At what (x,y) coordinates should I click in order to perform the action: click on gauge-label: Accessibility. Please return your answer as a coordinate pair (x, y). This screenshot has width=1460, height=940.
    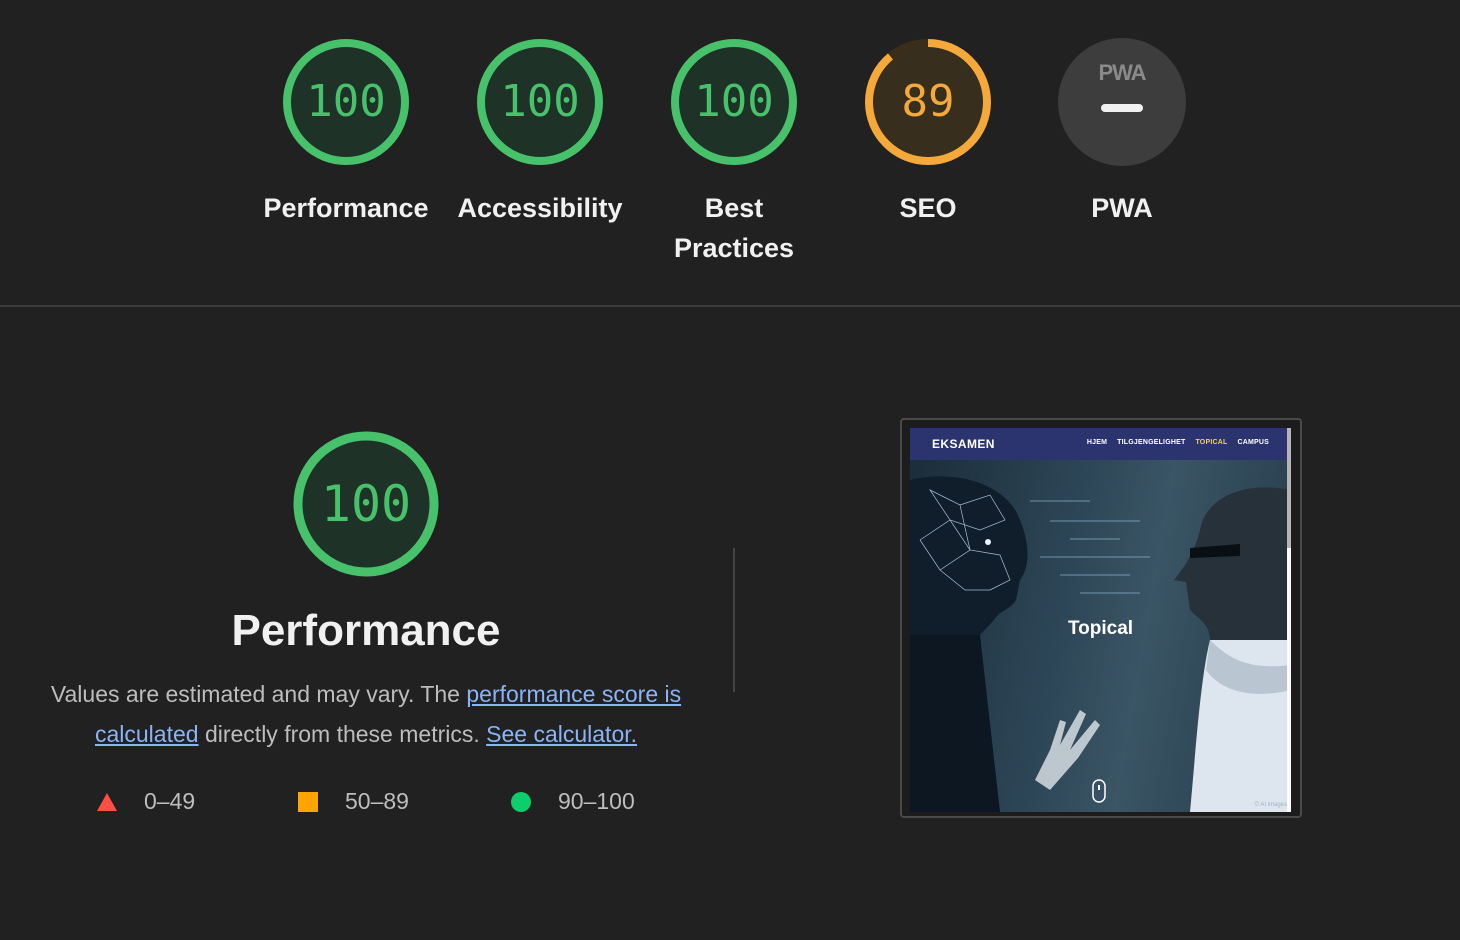
    Looking at the image, I should click on (540, 208).